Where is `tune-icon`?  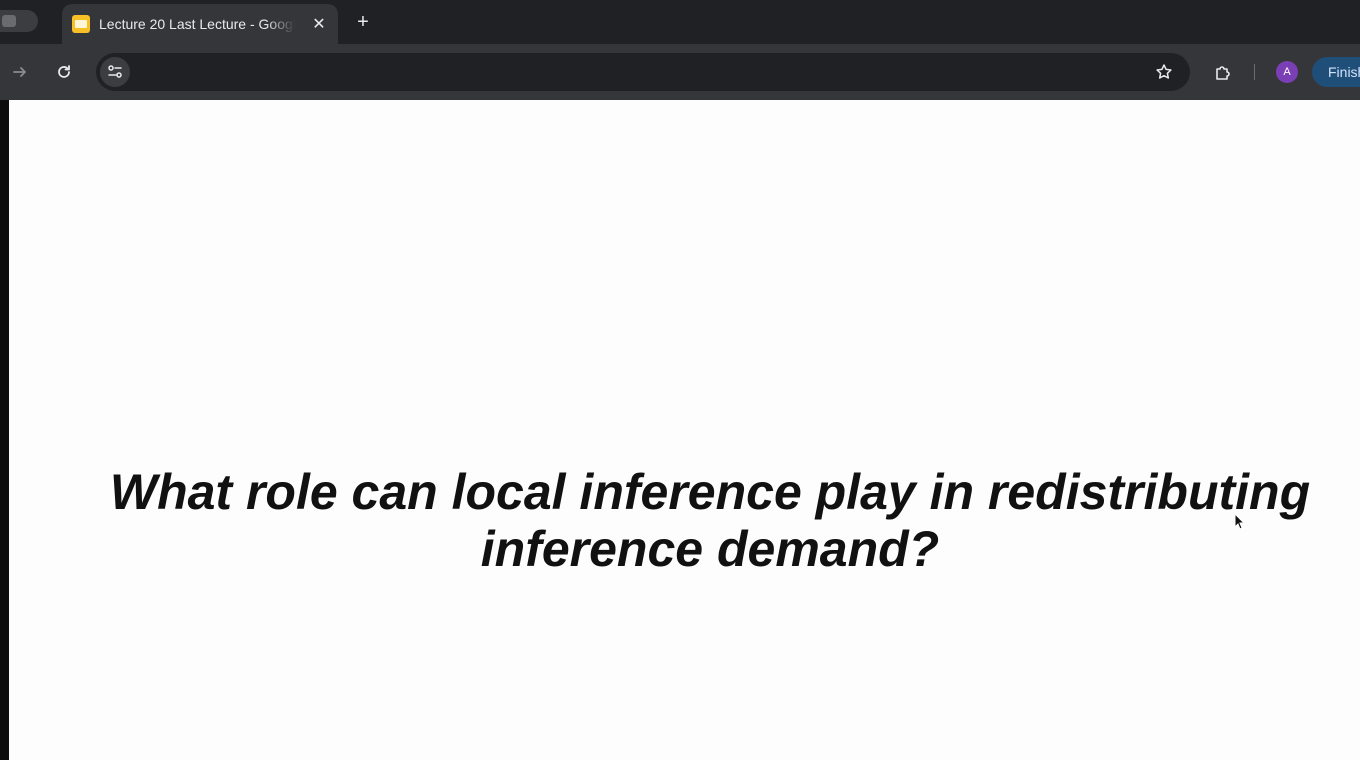
tune-icon is located at coordinates (115, 72).